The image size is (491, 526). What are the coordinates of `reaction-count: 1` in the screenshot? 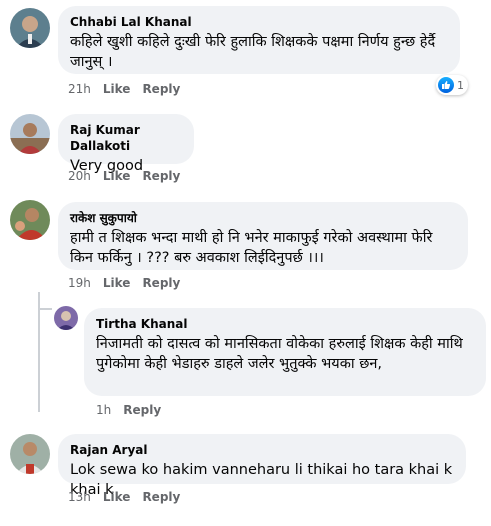 It's located at (460, 85).